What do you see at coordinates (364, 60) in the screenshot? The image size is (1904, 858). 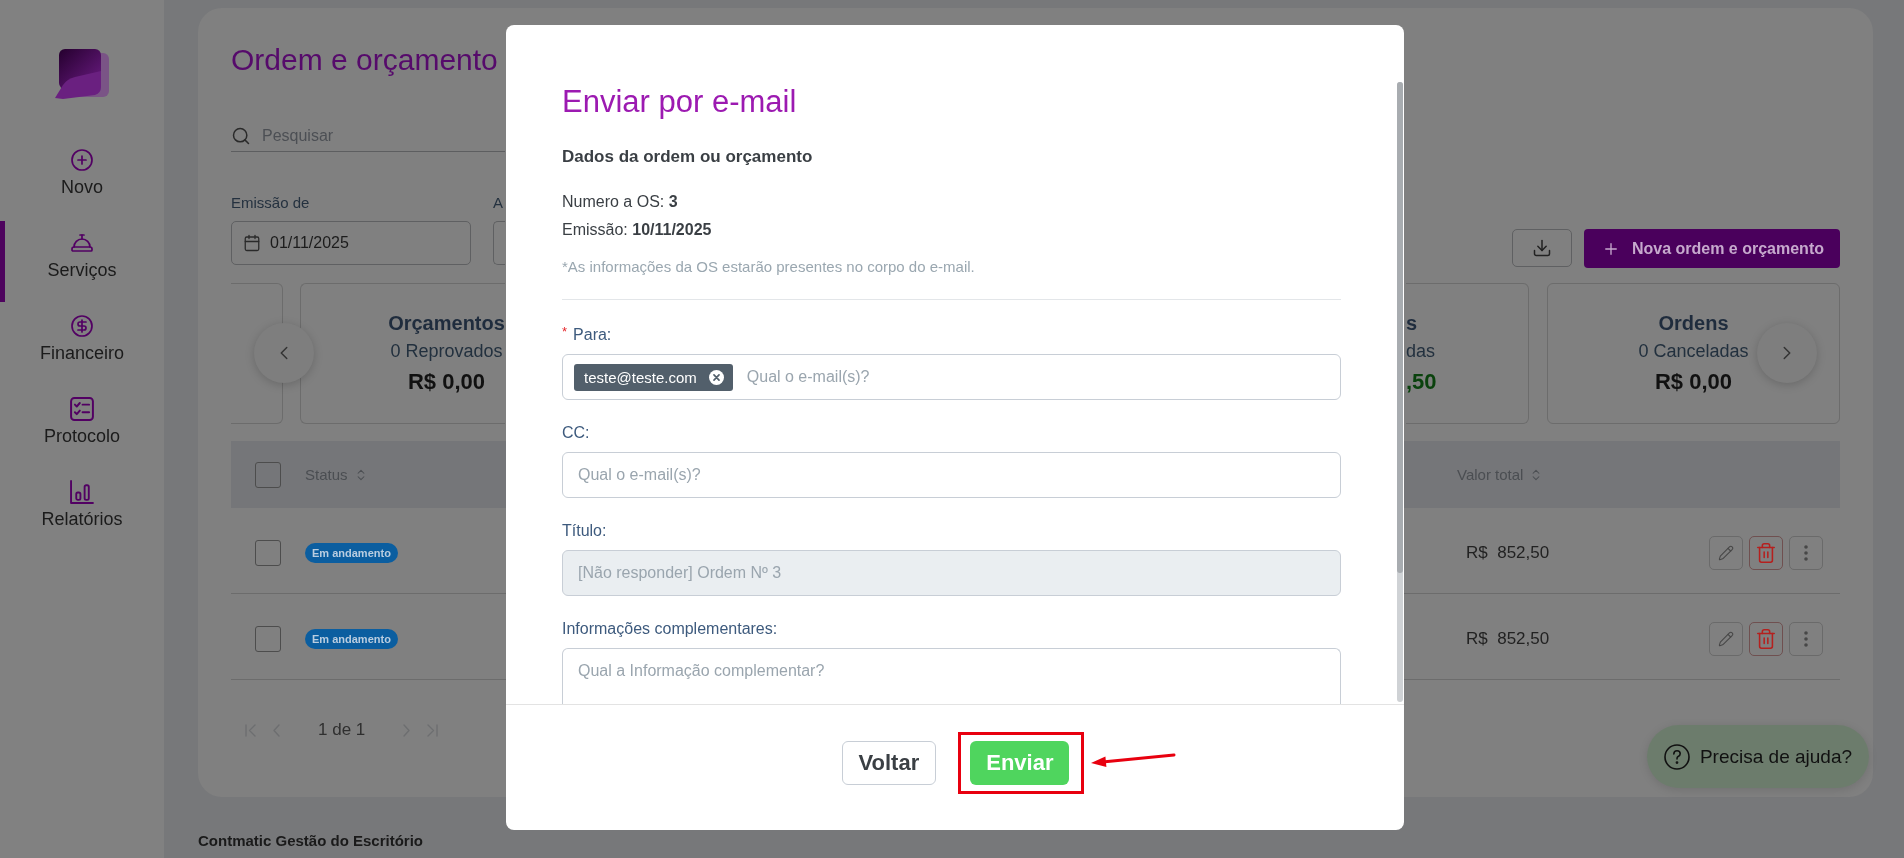 I see `page-title: Ordem e orçamento` at bounding box center [364, 60].